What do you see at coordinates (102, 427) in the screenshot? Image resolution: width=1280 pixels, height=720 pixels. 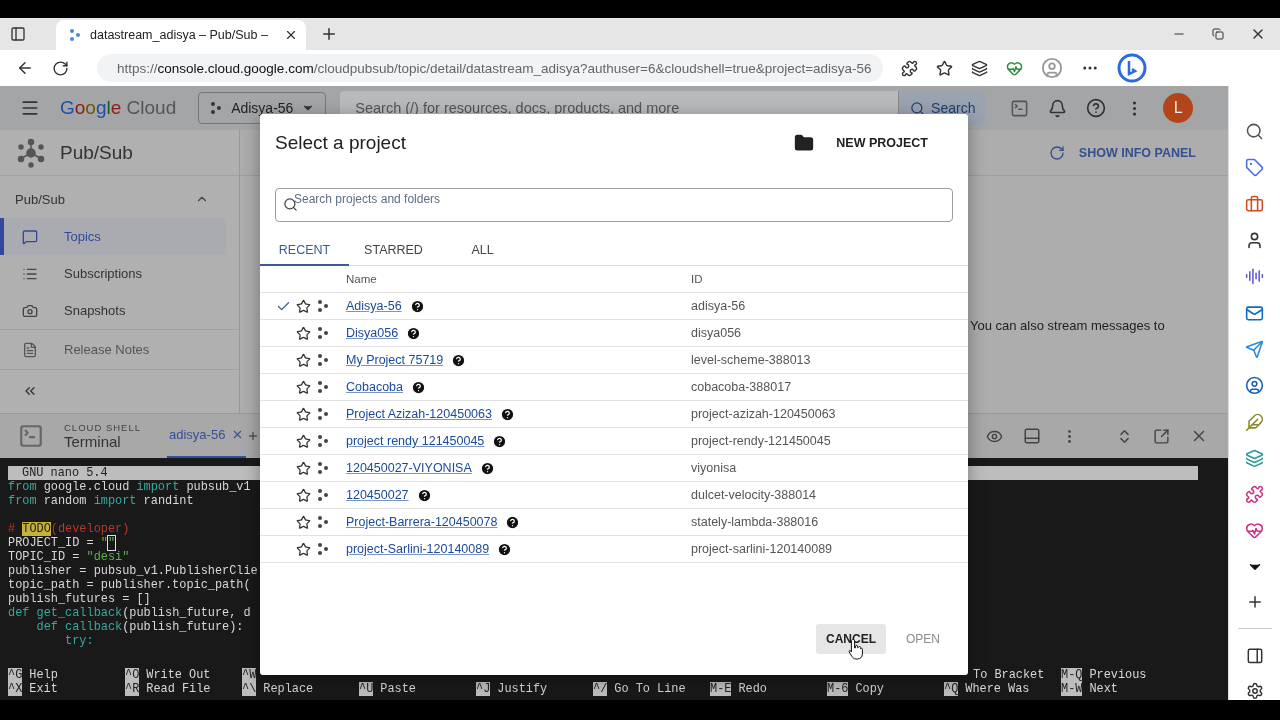 I see `shell-caption: CLOUD SHELL` at bounding box center [102, 427].